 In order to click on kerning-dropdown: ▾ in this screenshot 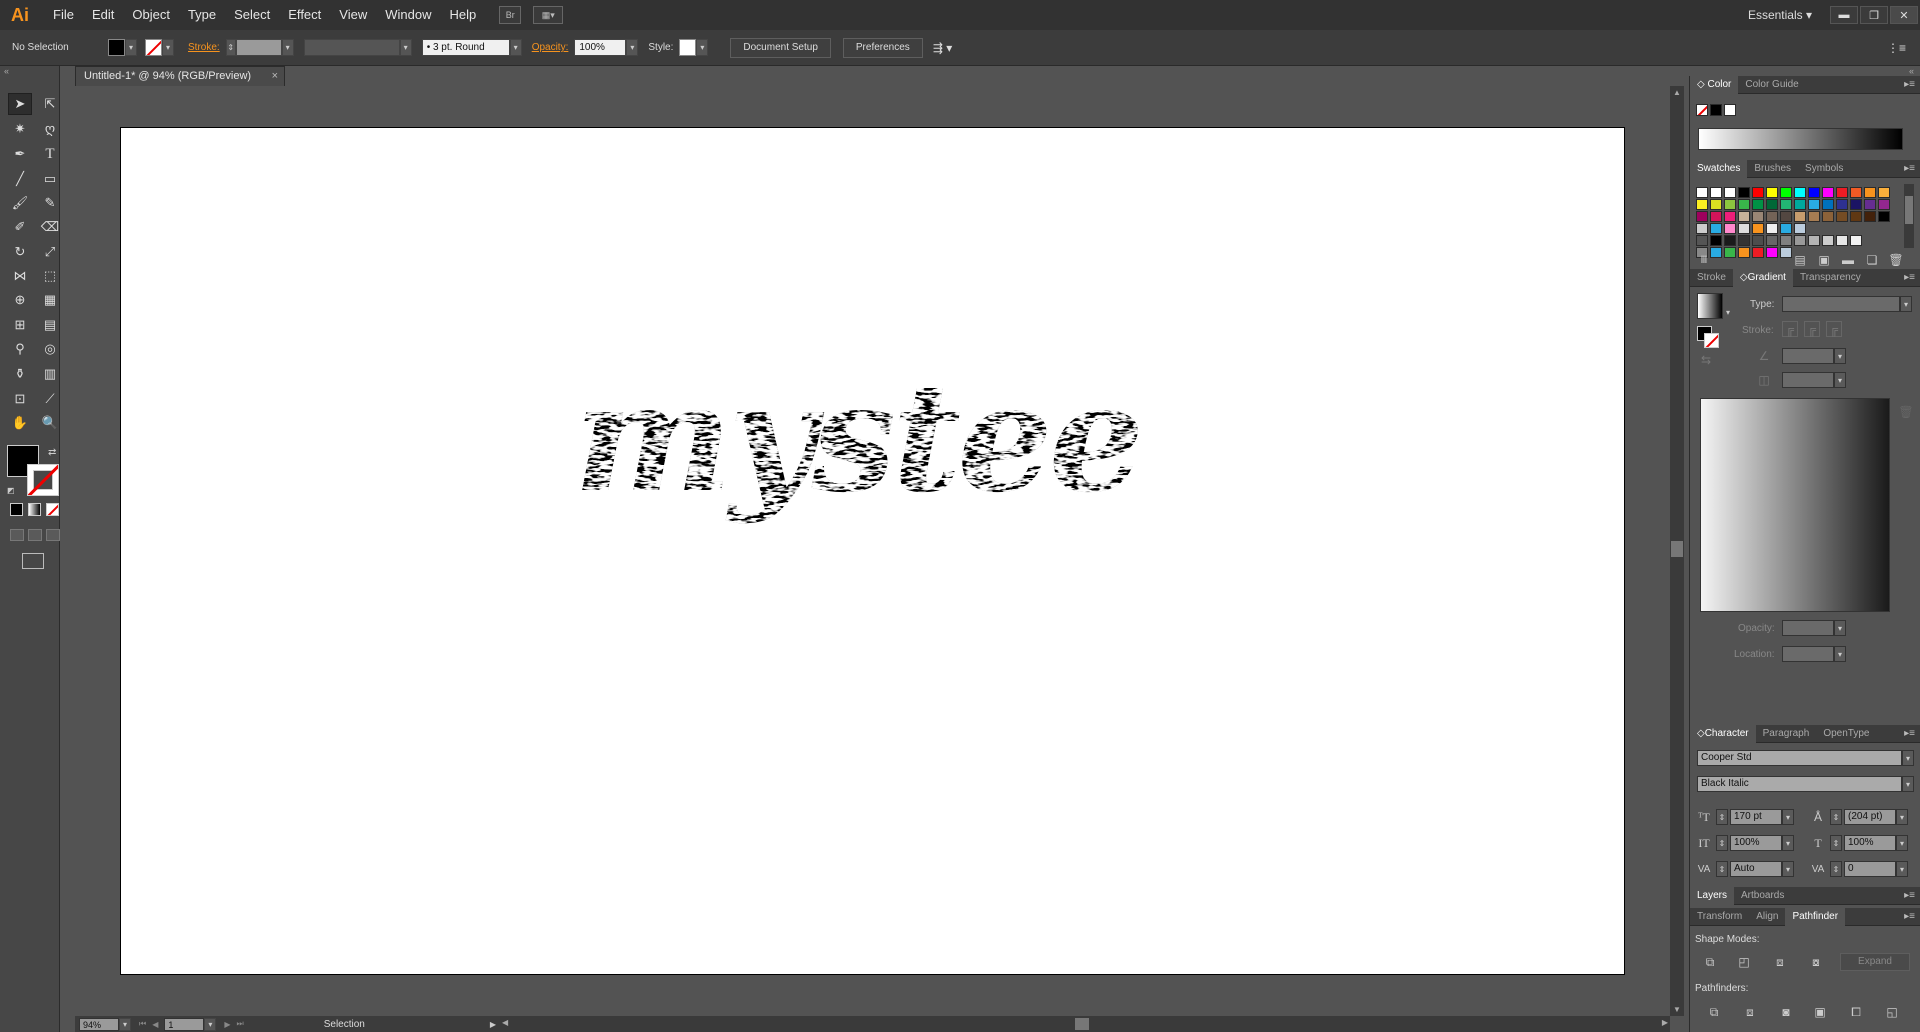, I will do `click(1788, 869)`.